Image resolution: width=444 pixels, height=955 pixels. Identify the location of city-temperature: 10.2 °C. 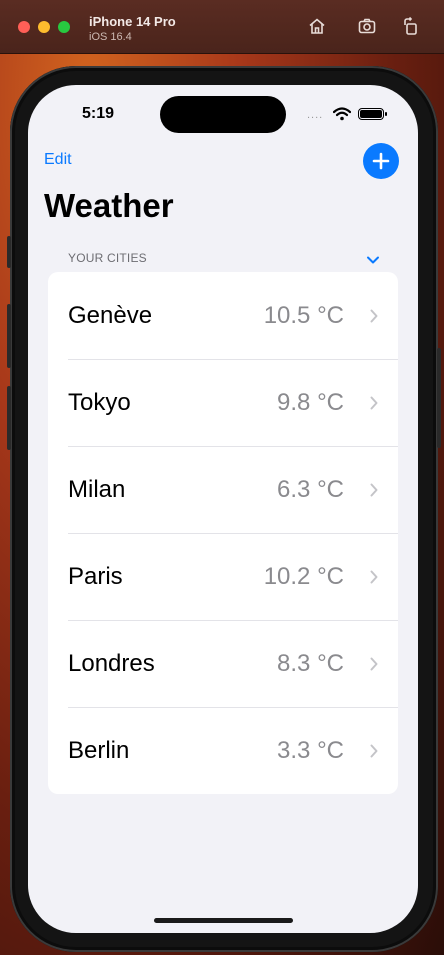
(303, 576).